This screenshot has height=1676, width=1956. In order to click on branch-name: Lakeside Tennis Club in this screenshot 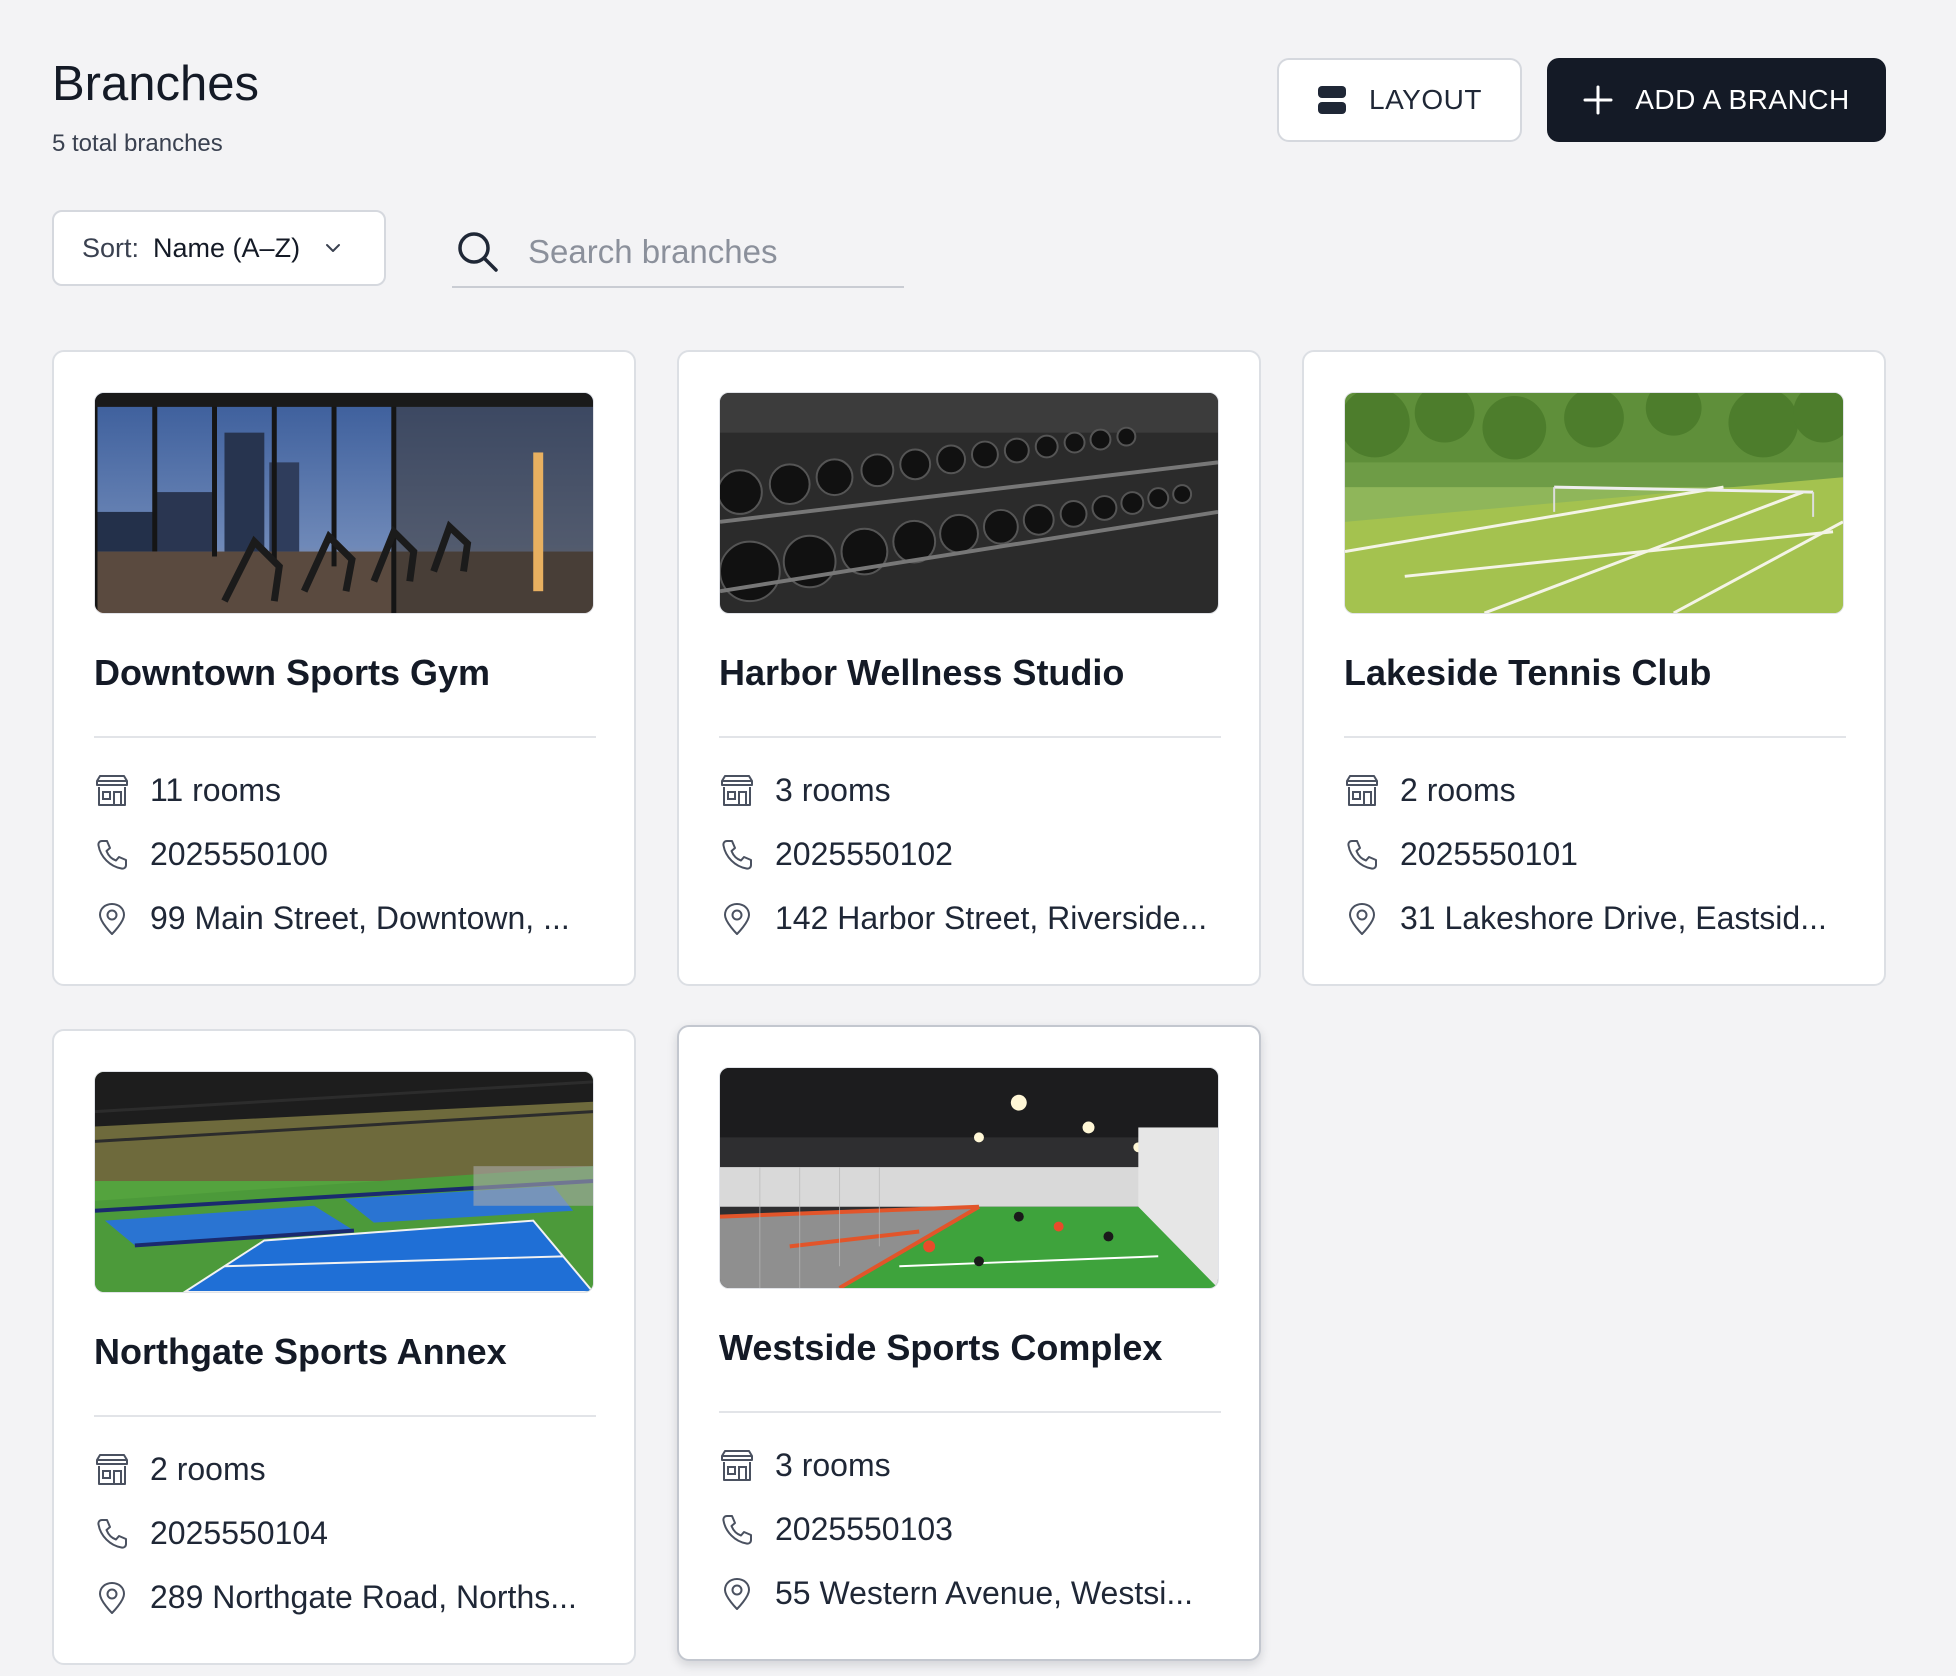, I will do `click(1528, 672)`.